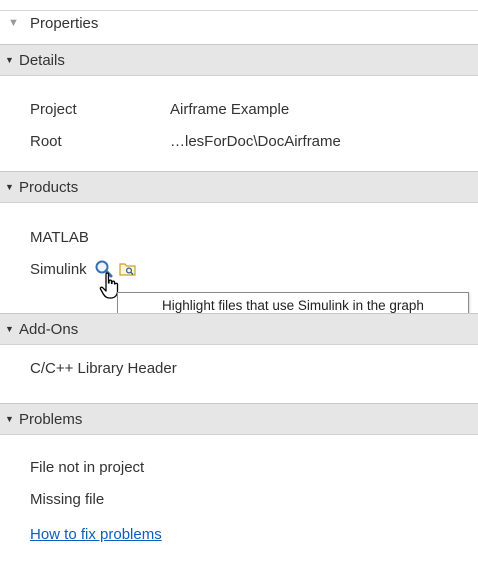  I want to click on how-to-fix-problems-link: How to fix problems, so click(96, 534).